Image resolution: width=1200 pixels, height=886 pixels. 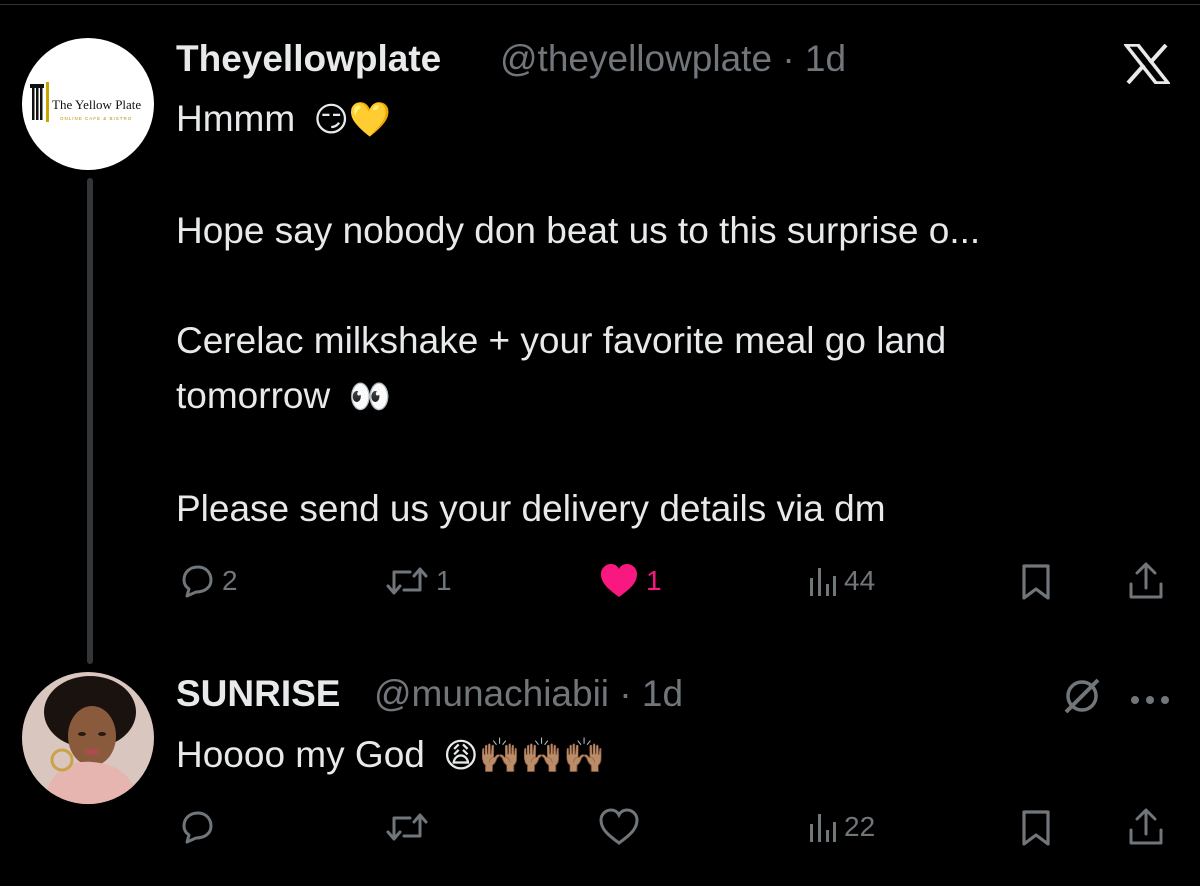 I want to click on logo-subtext: ONLINE CAFE & BISTRO, so click(x=96, y=118).